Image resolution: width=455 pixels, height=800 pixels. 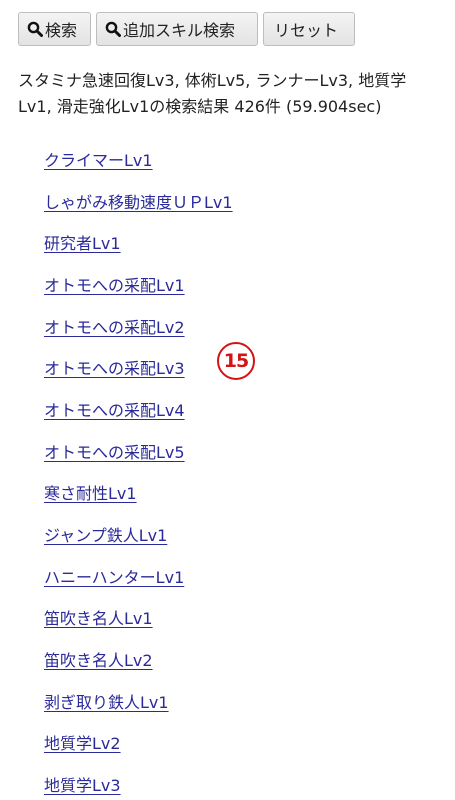 I want to click on list-item: ハニーハンターLv1, so click(x=138, y=576).